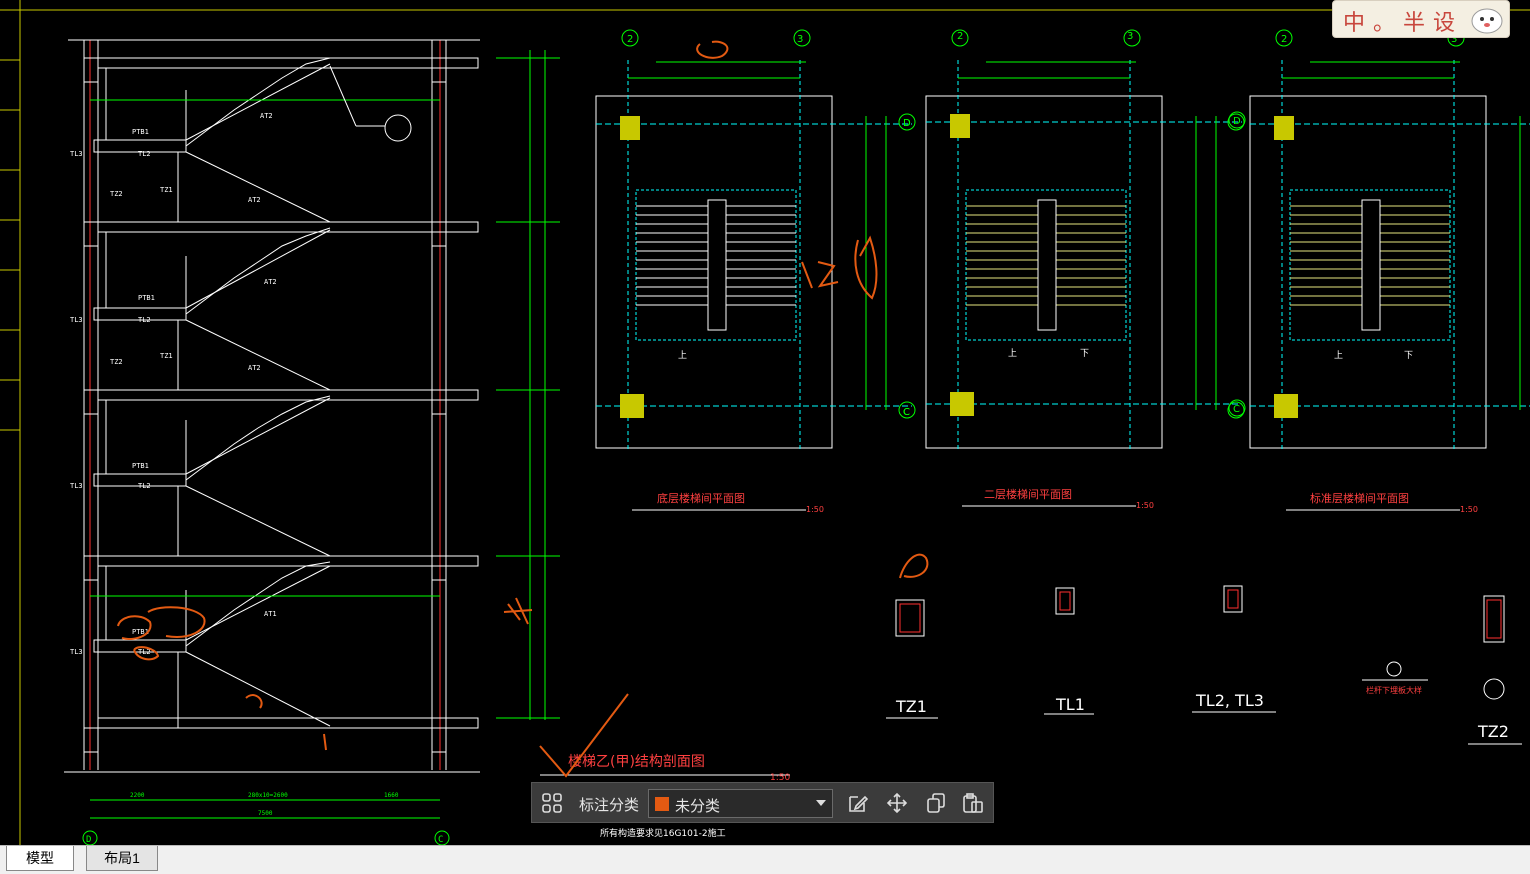  Describe the element at coordinates (630, 39) in the screenshot. I see `grid-label-2a: 2` at that location.